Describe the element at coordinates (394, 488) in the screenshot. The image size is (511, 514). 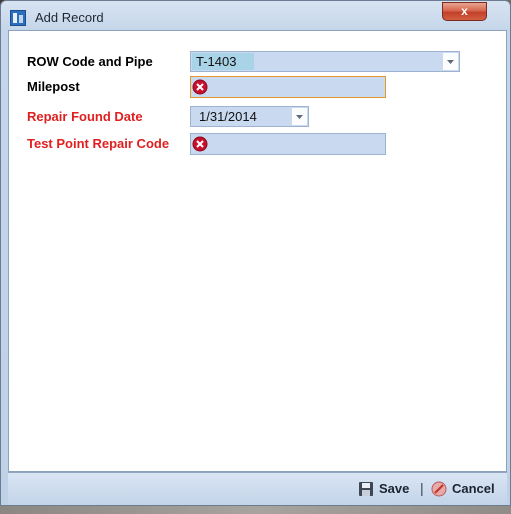
I see `save-label: Save` at that location.